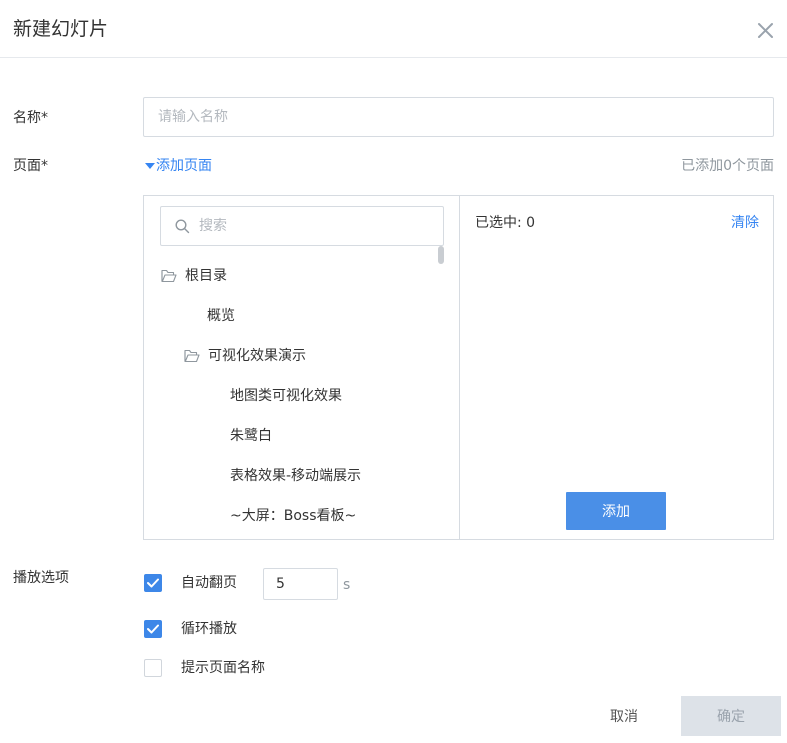 The image size is (787, 743). I want to click on tree-item-label: 概览, so click(221, 316).